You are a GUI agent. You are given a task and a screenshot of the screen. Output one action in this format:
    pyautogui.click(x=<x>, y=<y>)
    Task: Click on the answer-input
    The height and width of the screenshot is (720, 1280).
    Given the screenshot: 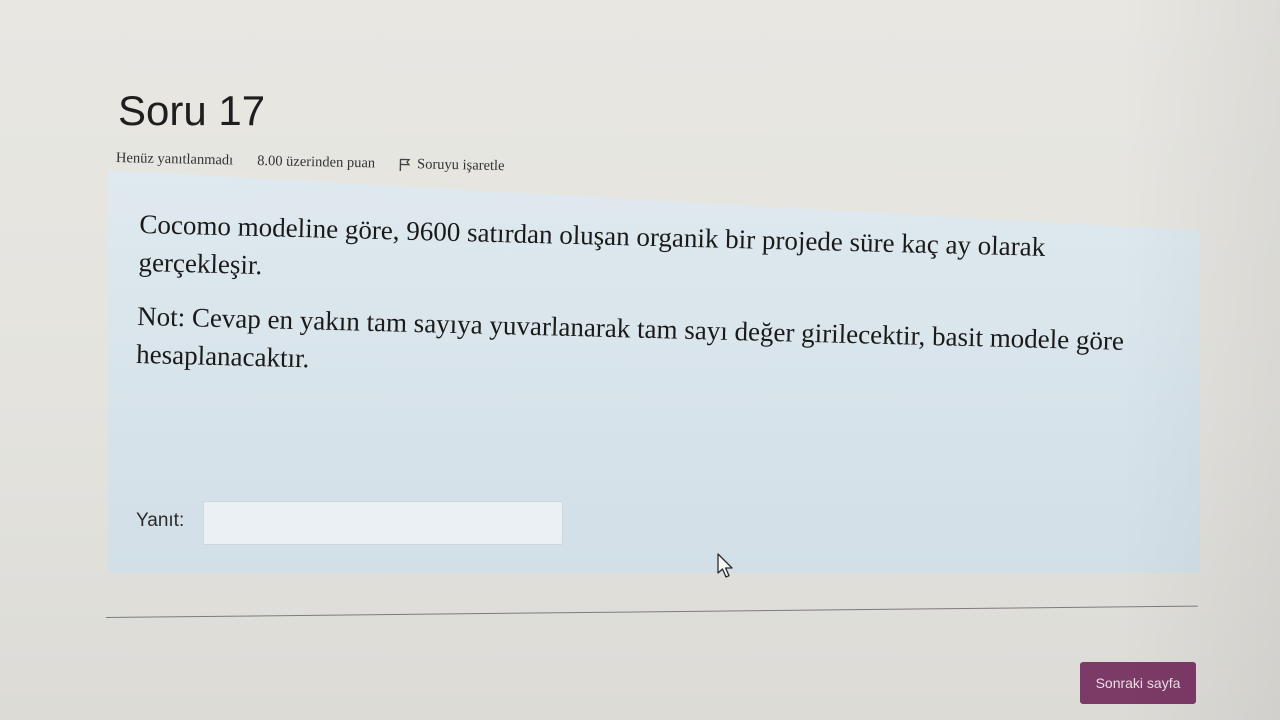 What is the action you would take?
    pyautogui.click(x=383, y=523)
    